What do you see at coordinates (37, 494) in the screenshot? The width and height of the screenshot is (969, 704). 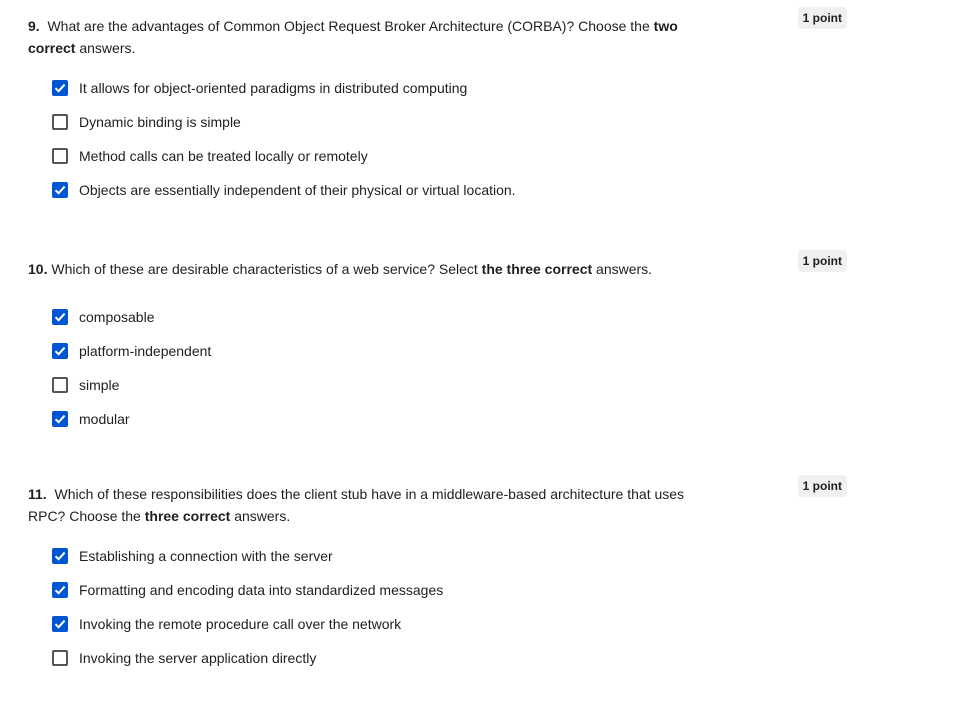 I see `question-number: 11.` at bounding box center [37, 494].